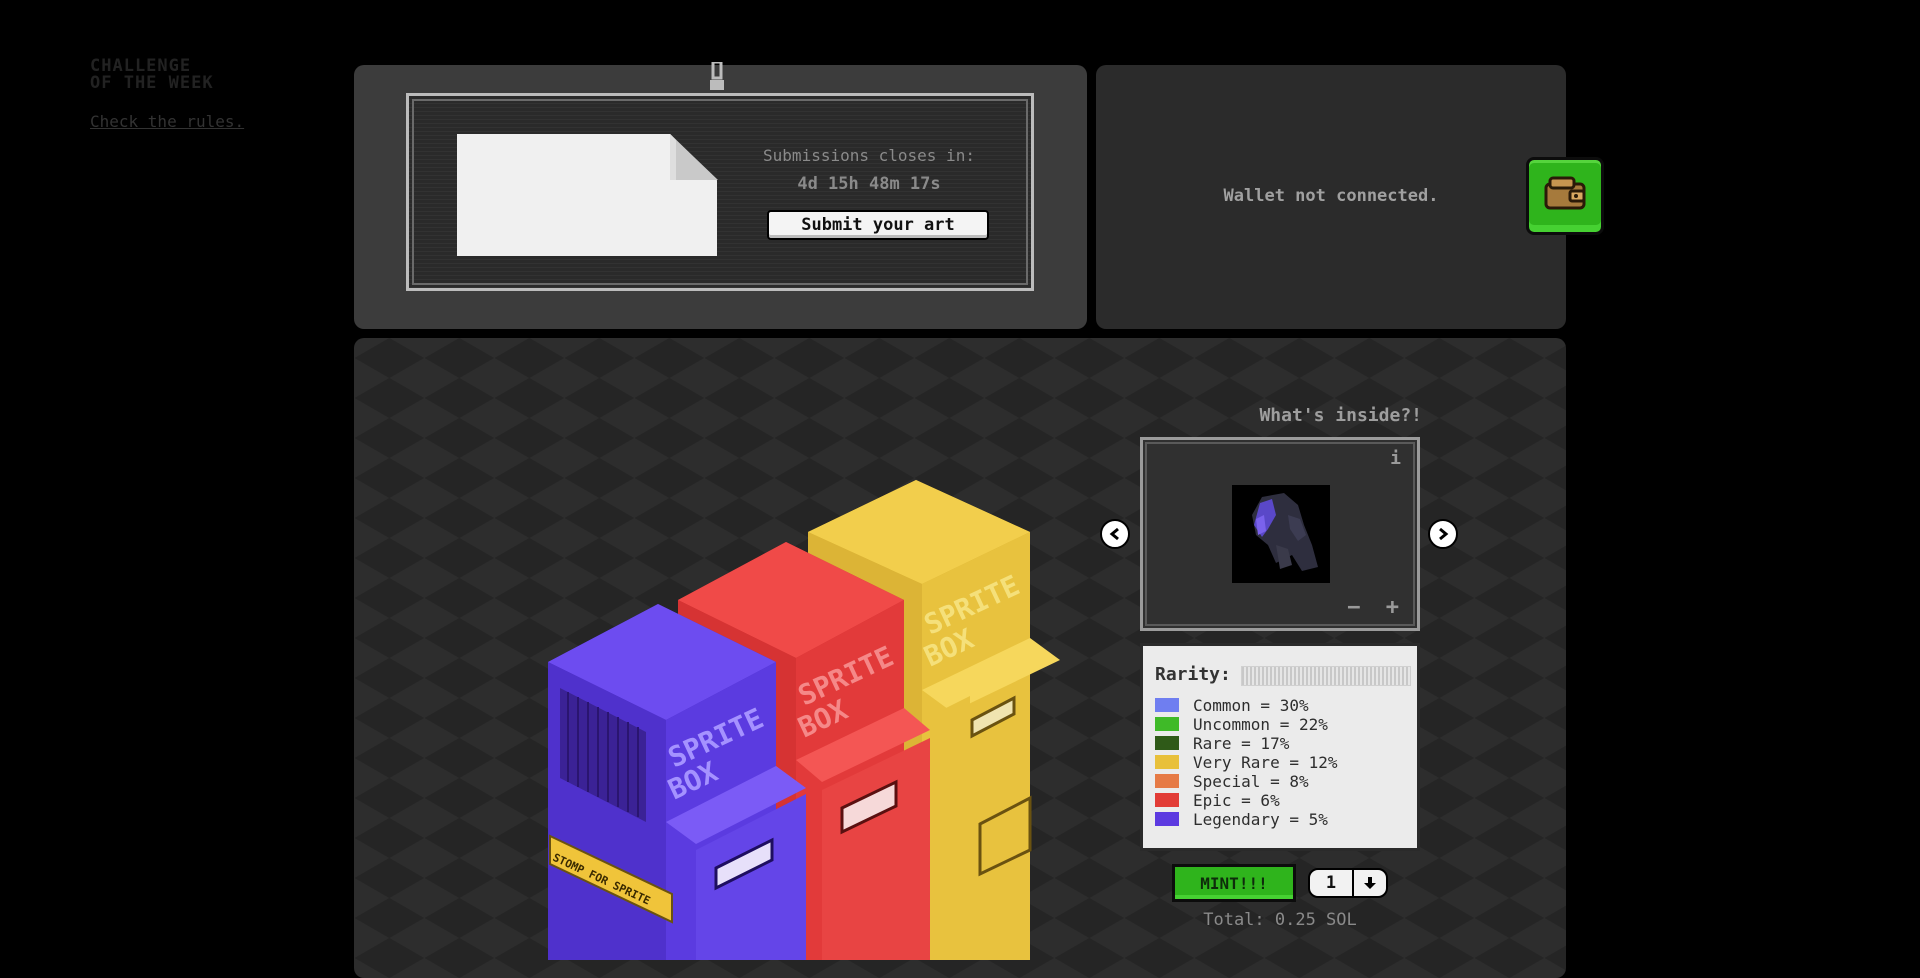 The height and width of the screenshot is (978, 1920). I want to click on info-icon: i, so click(1395, 458).